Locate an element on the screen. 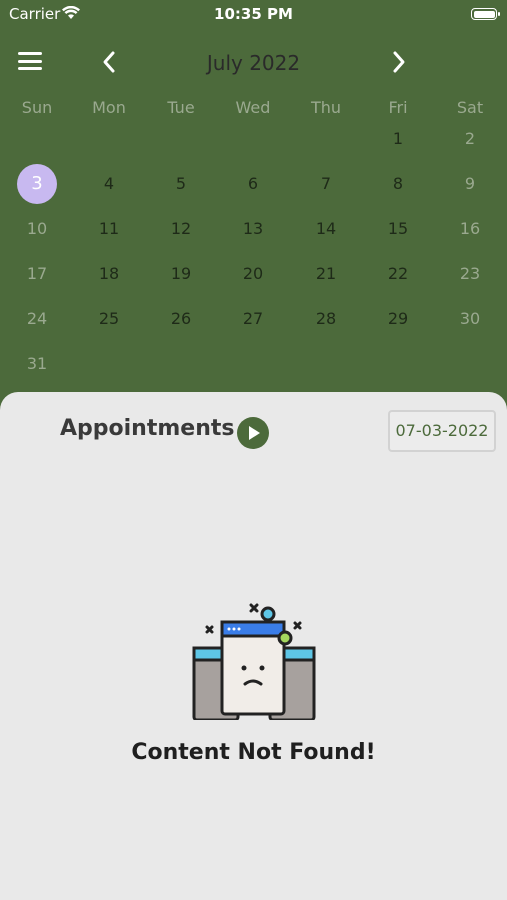 This screenshot has height=900, width=507. calendar-day: 8 is located at coordinates (398, 184).